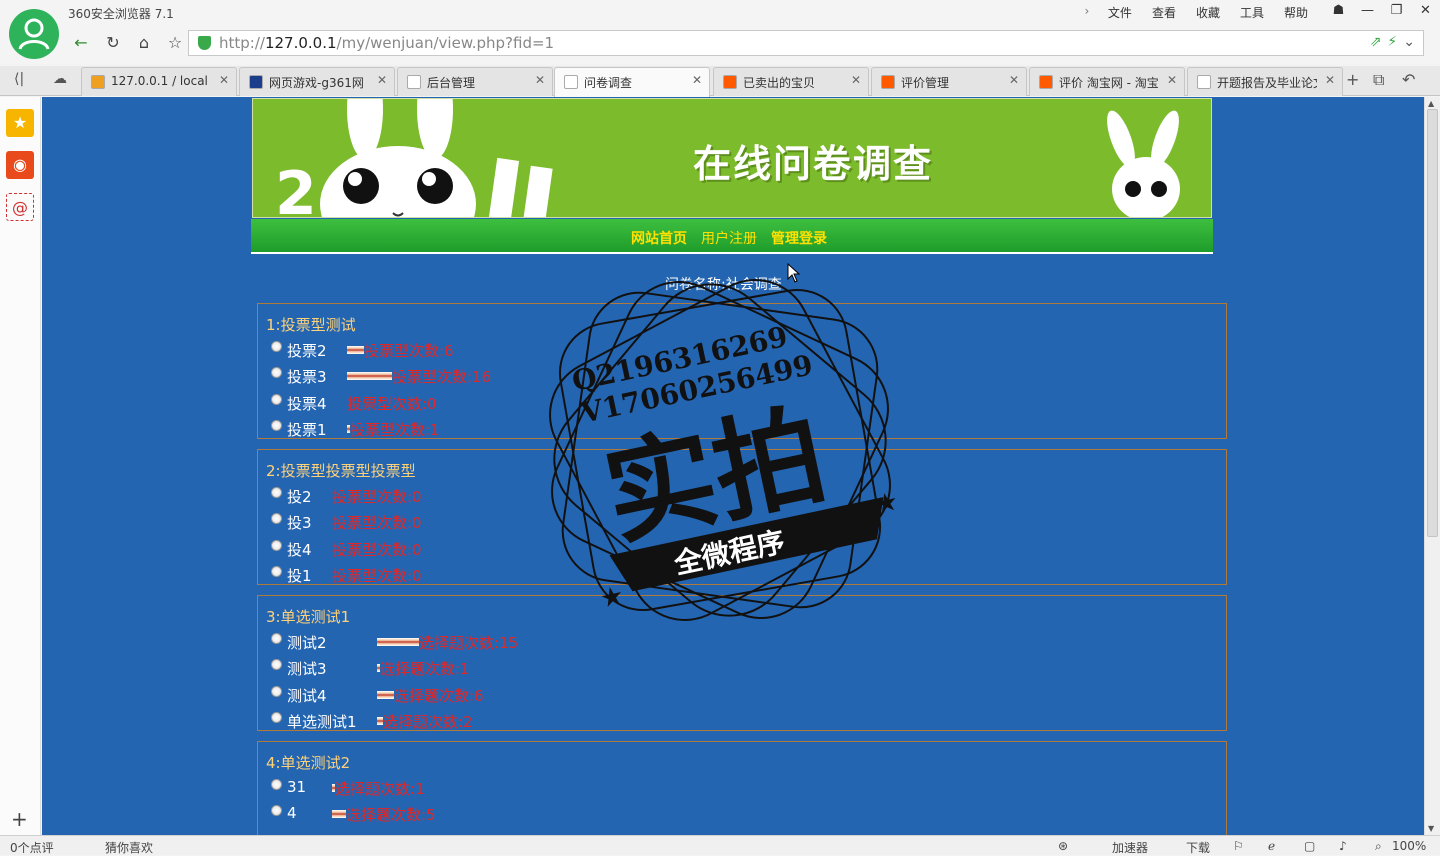 This screenshot has width=1440, height=856. What do you see at coordinates (1431, 103) in the screenshot?
I see `scroll-up-icon: ▲` at bounding box center [1431, 103].